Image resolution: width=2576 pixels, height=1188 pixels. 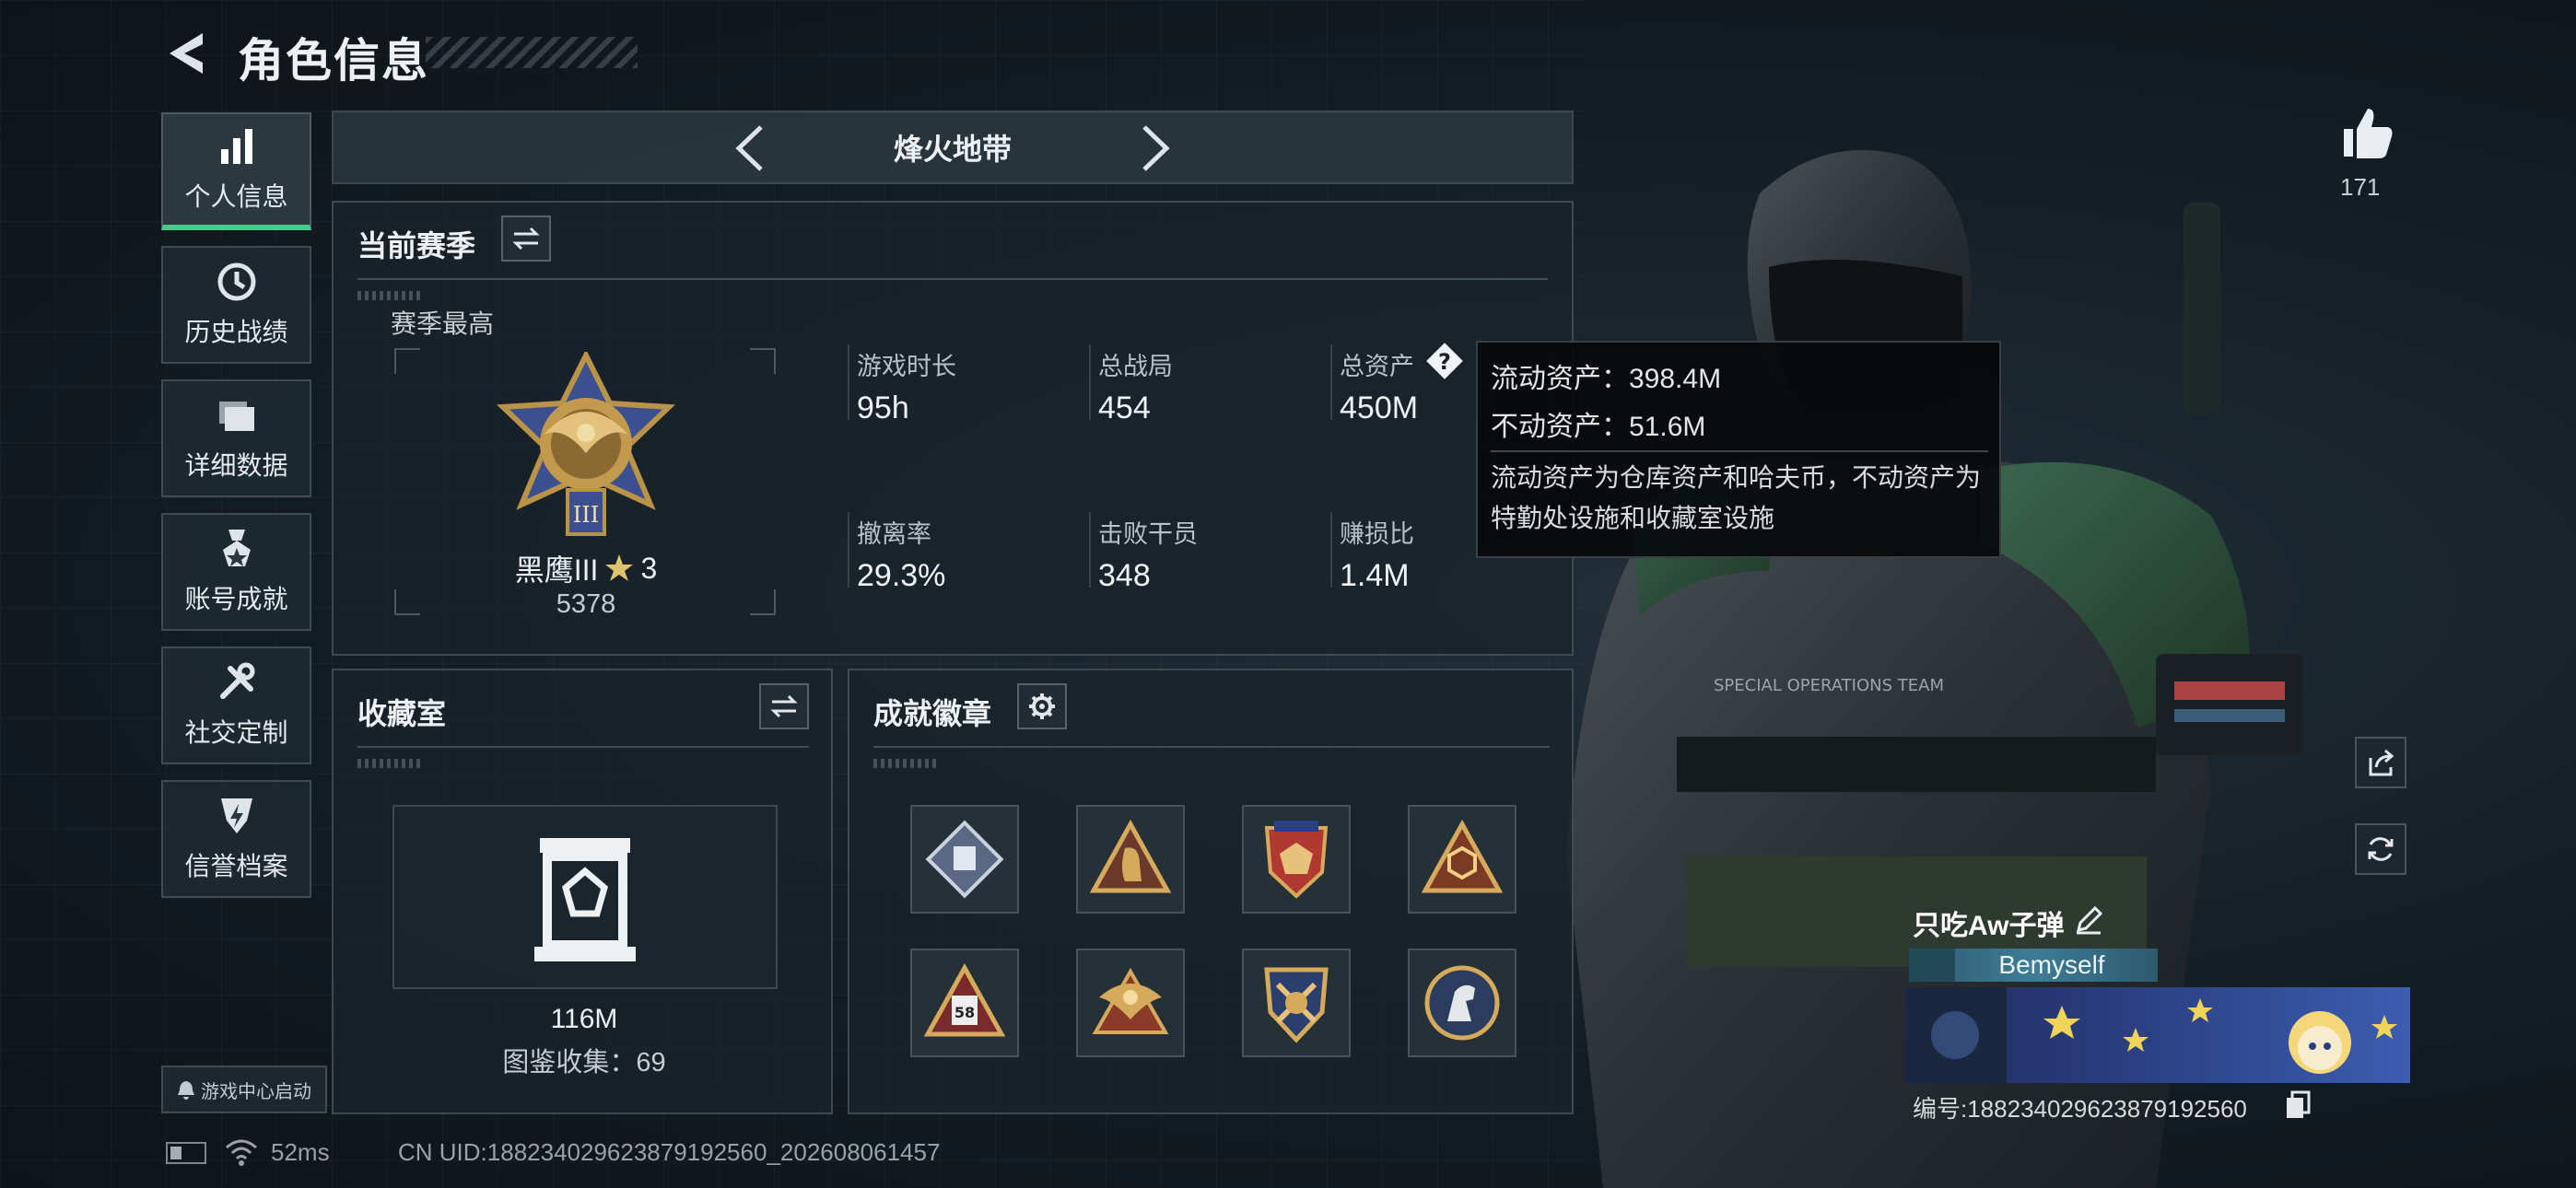 I want to click on refresh-icon, so click(x=2381, y=849).